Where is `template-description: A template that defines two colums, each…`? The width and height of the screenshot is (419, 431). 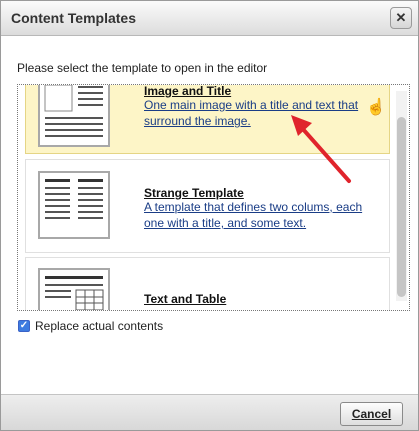
template-description: A template that defines two colums, each… is located at coordinates (259, 215).